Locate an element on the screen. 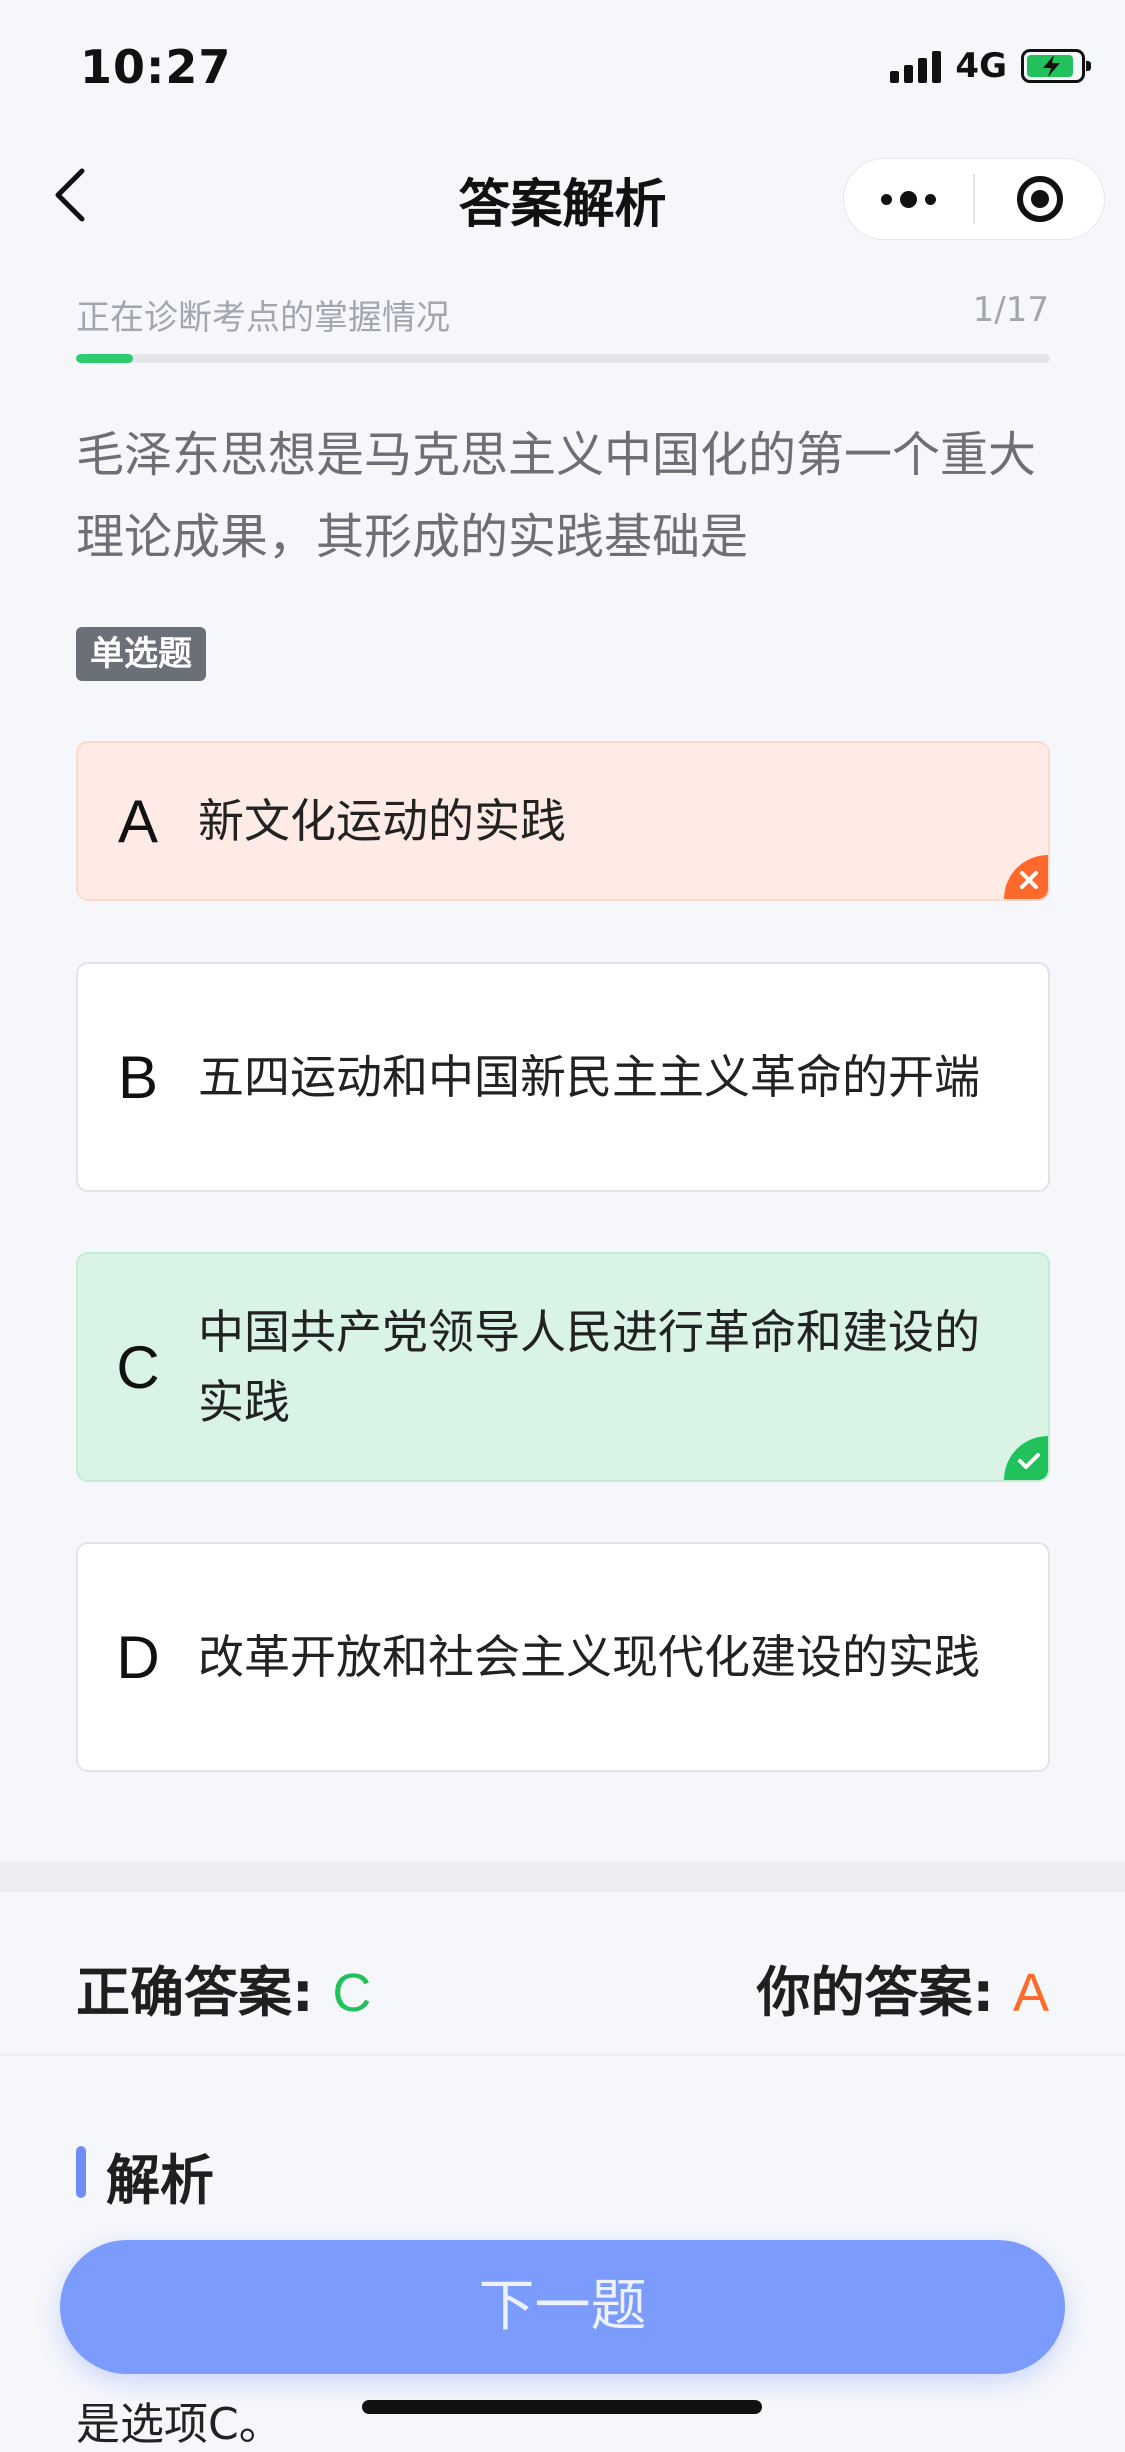 The height and width of the screenshot is (2452, 1125). your-answer-value: A is located at coordinates (1030, 1993).